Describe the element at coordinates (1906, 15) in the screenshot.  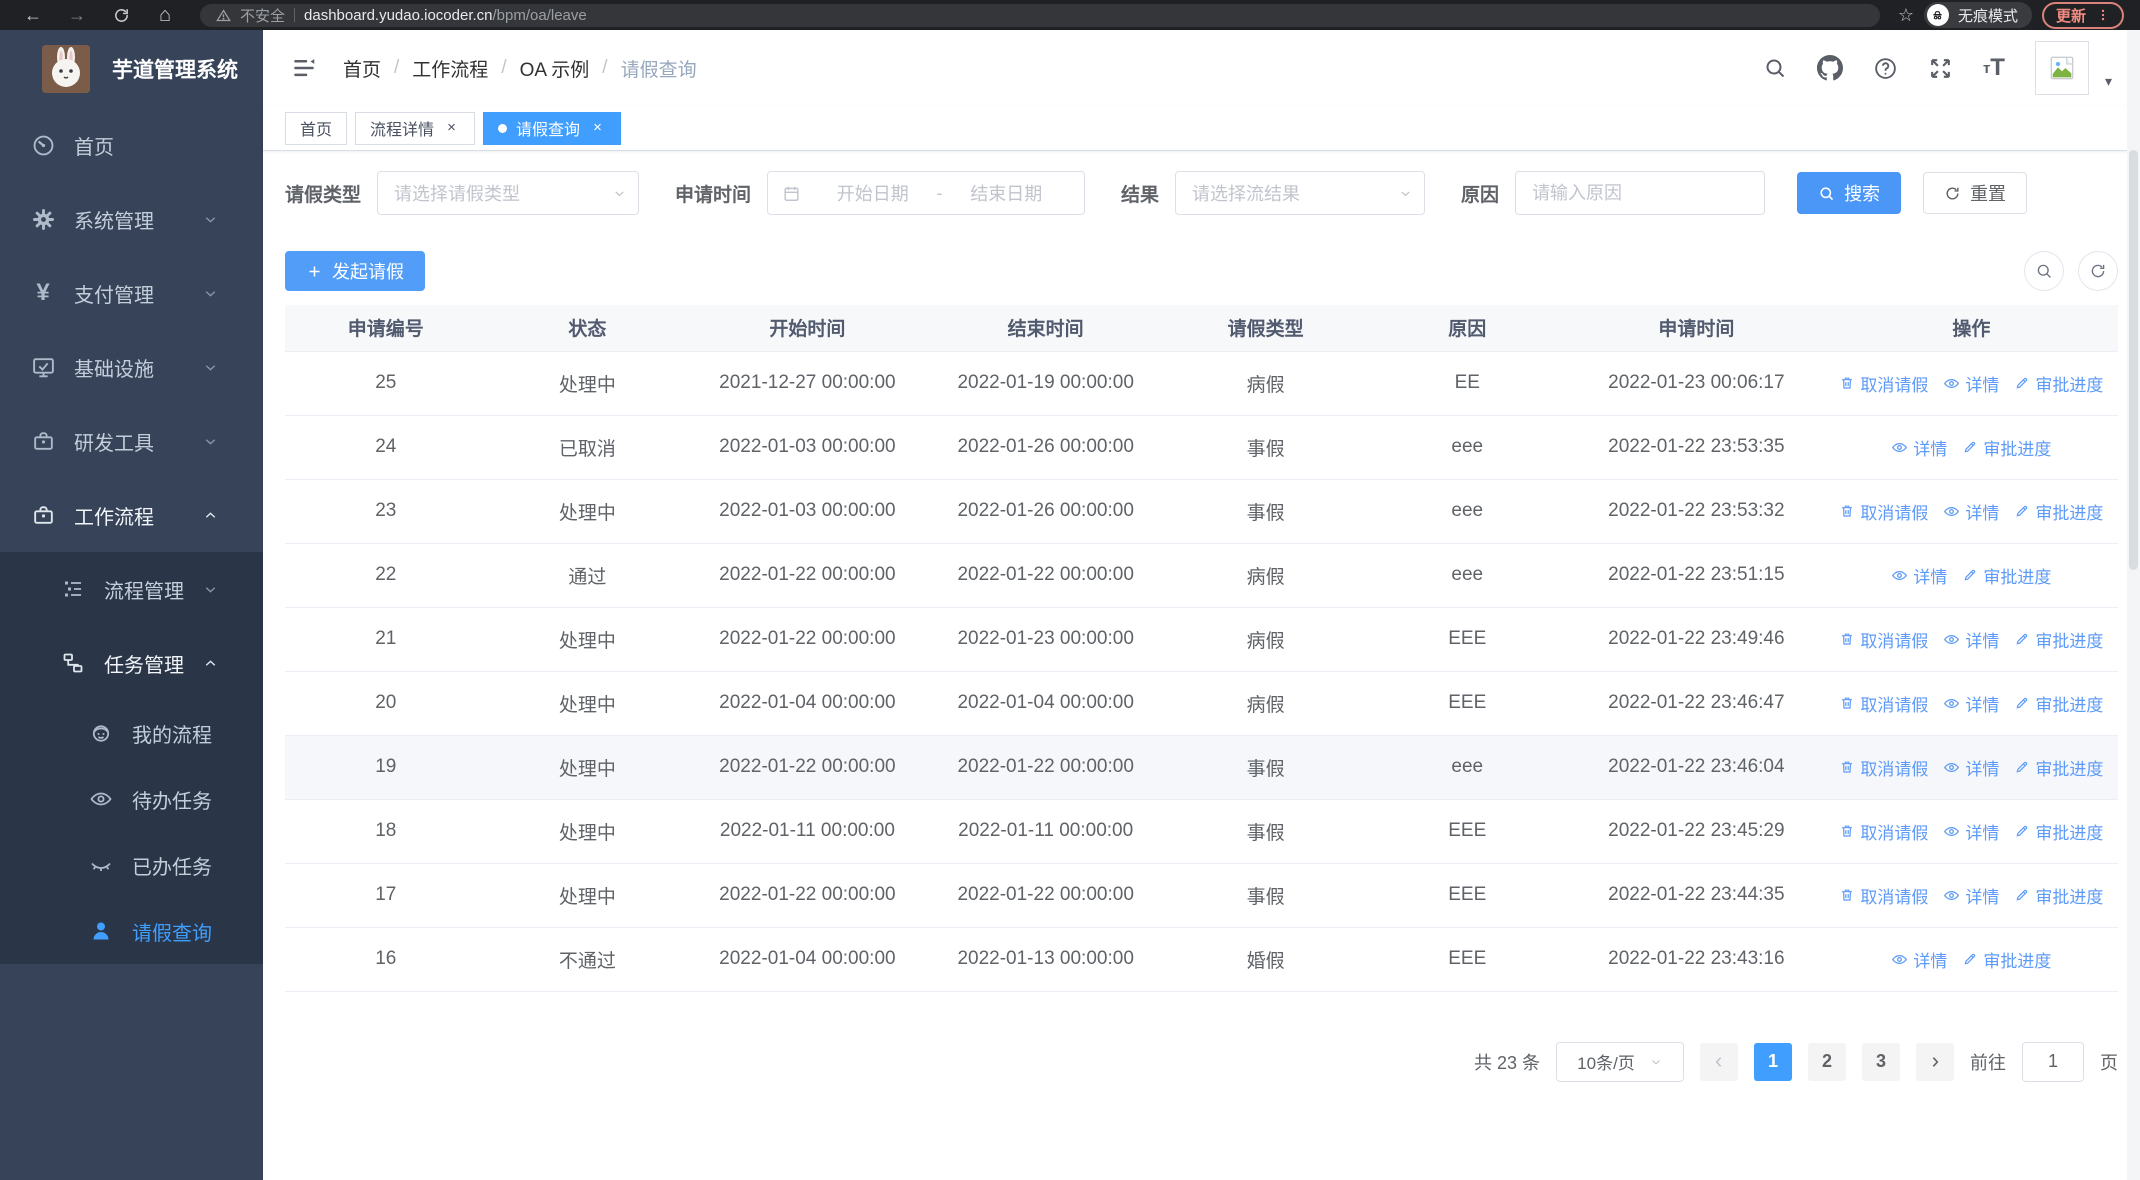
I see `bookmark-star-icon: ☆` at that location.